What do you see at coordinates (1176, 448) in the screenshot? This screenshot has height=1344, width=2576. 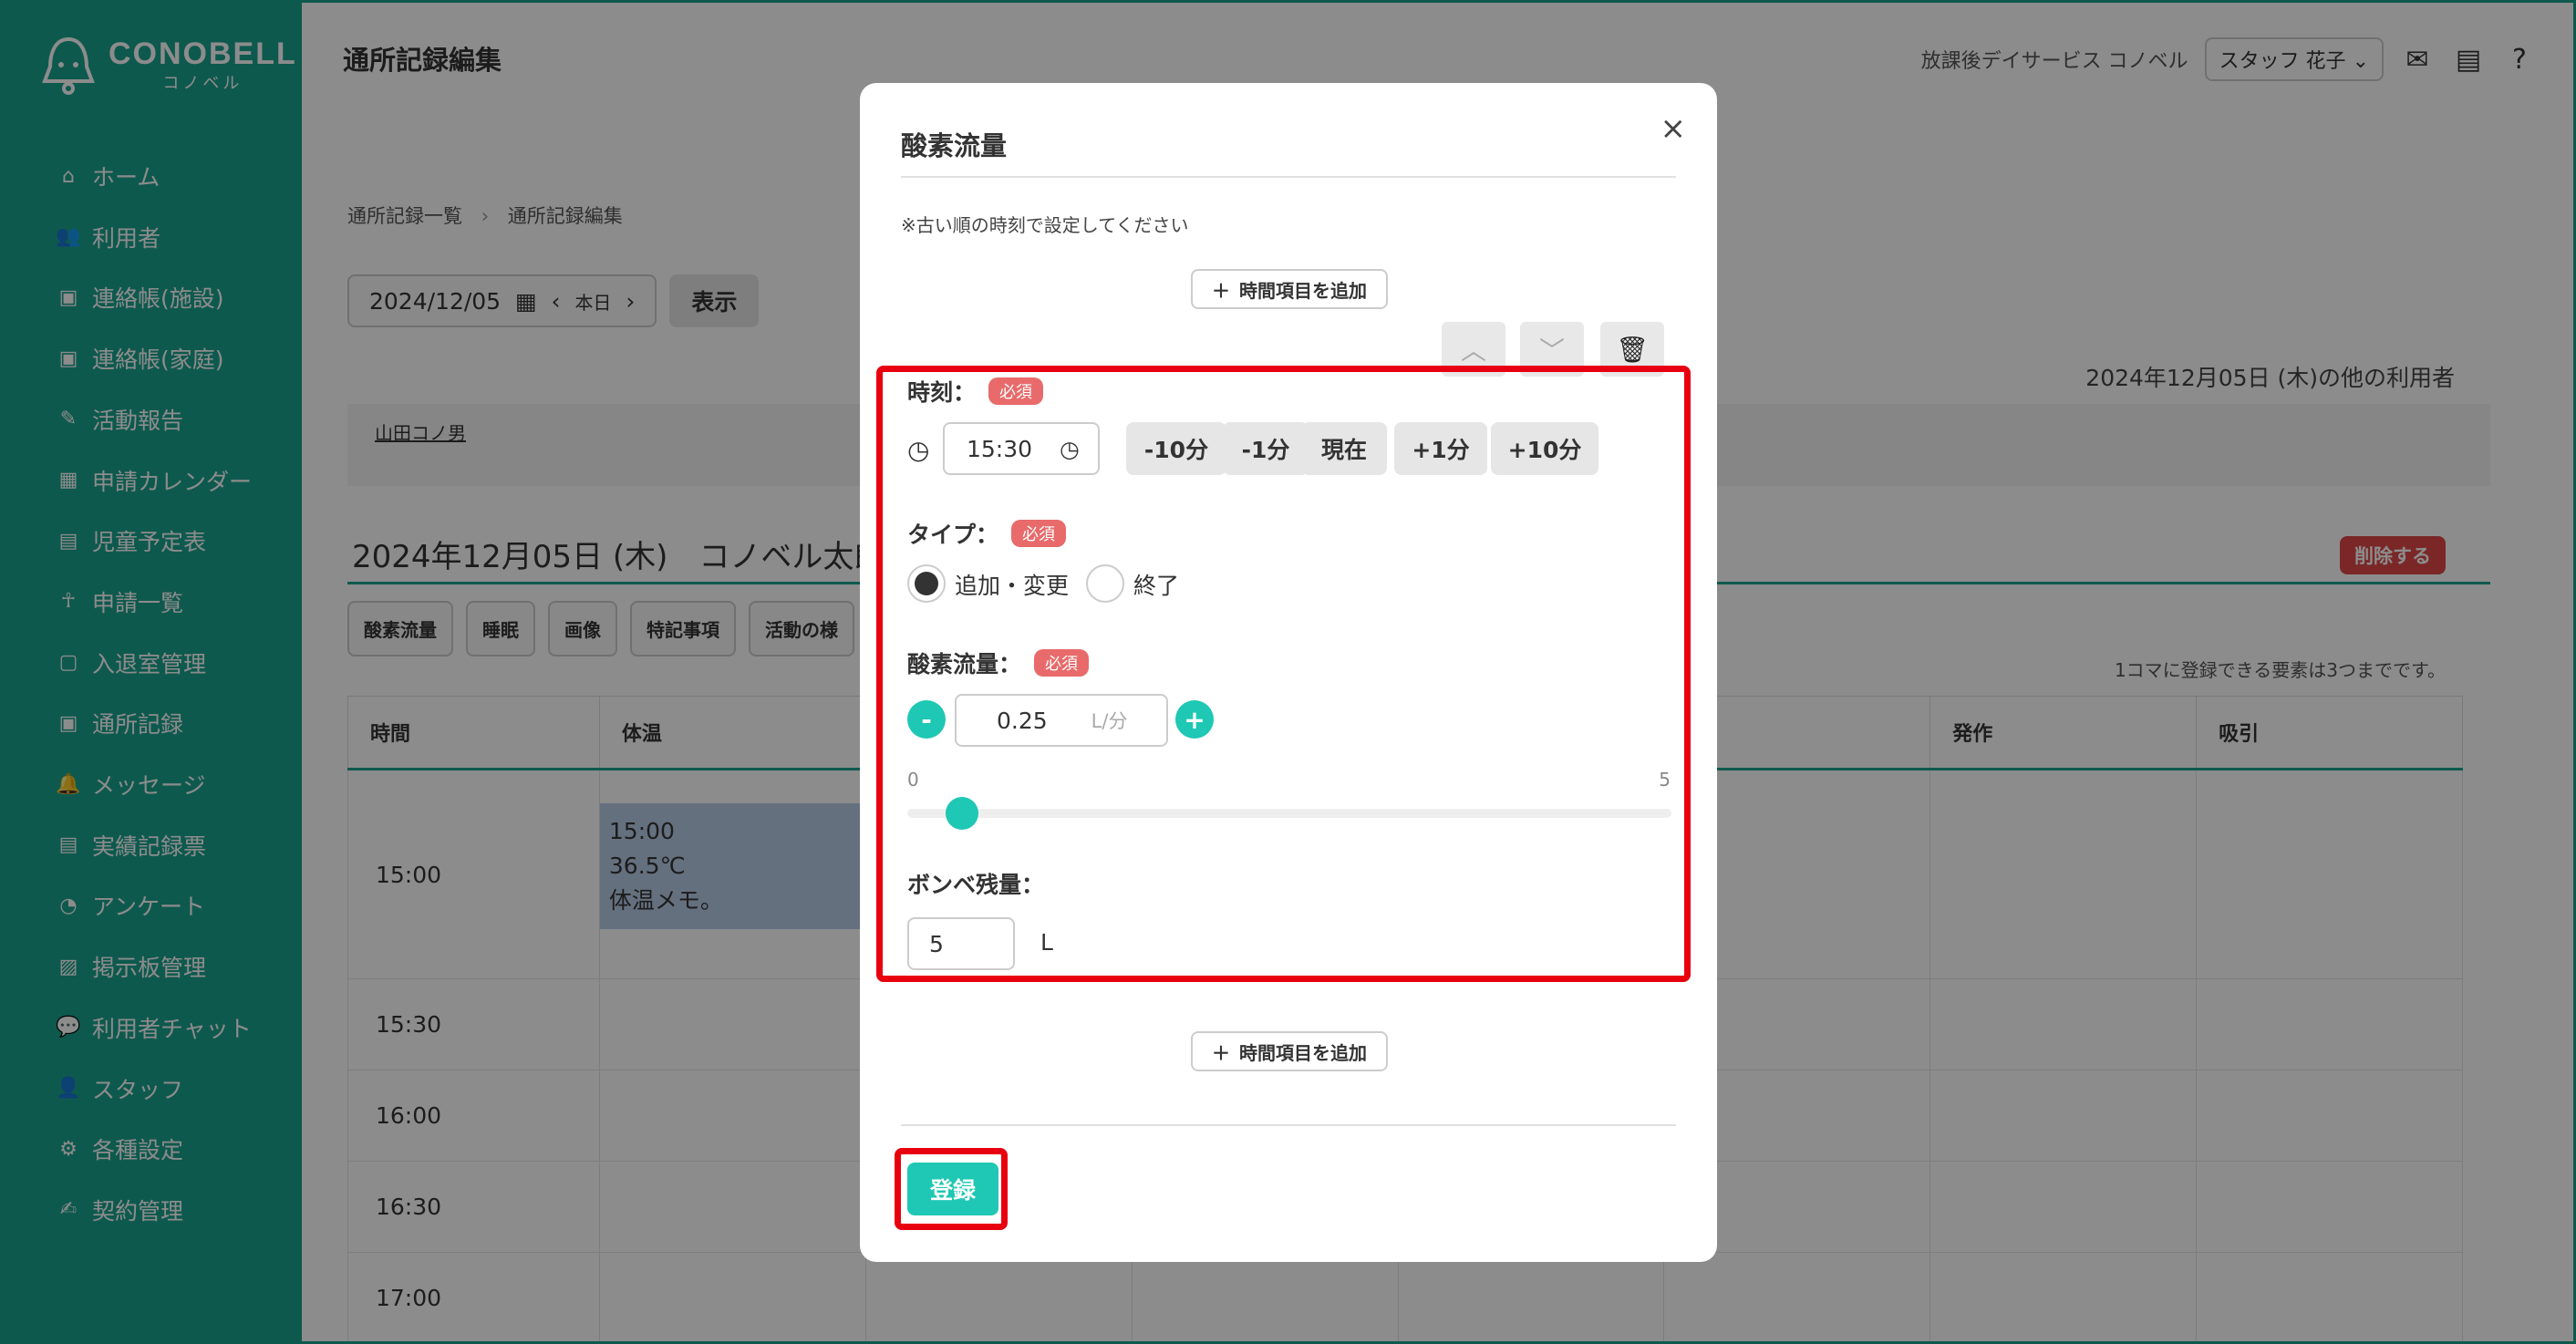 I see `time-adjust-button: -10分` at bounding box center [1176, 448].